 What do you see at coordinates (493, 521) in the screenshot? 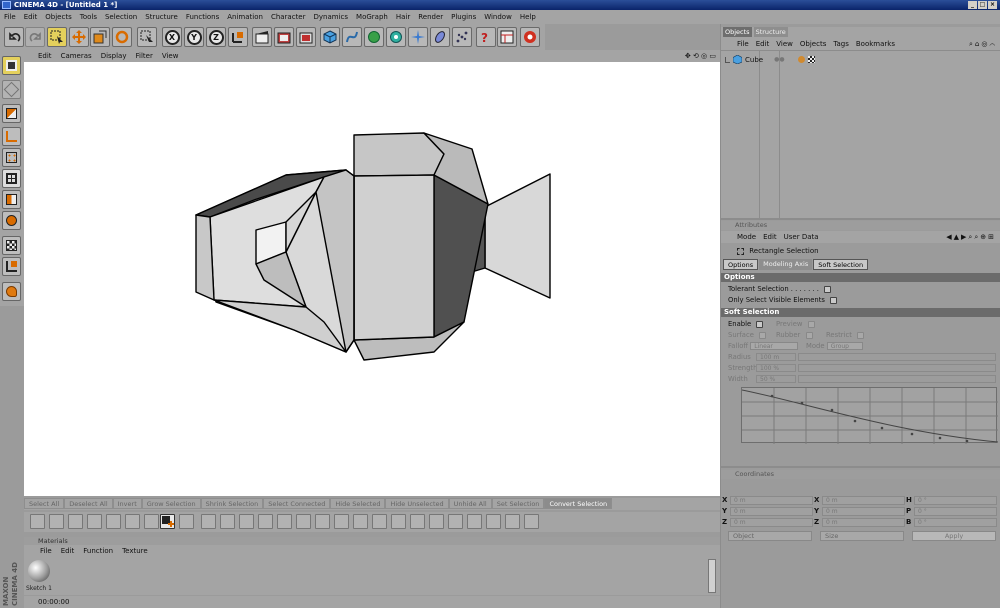
I see `reverse-normals-button` at bounding box center [493, 521].